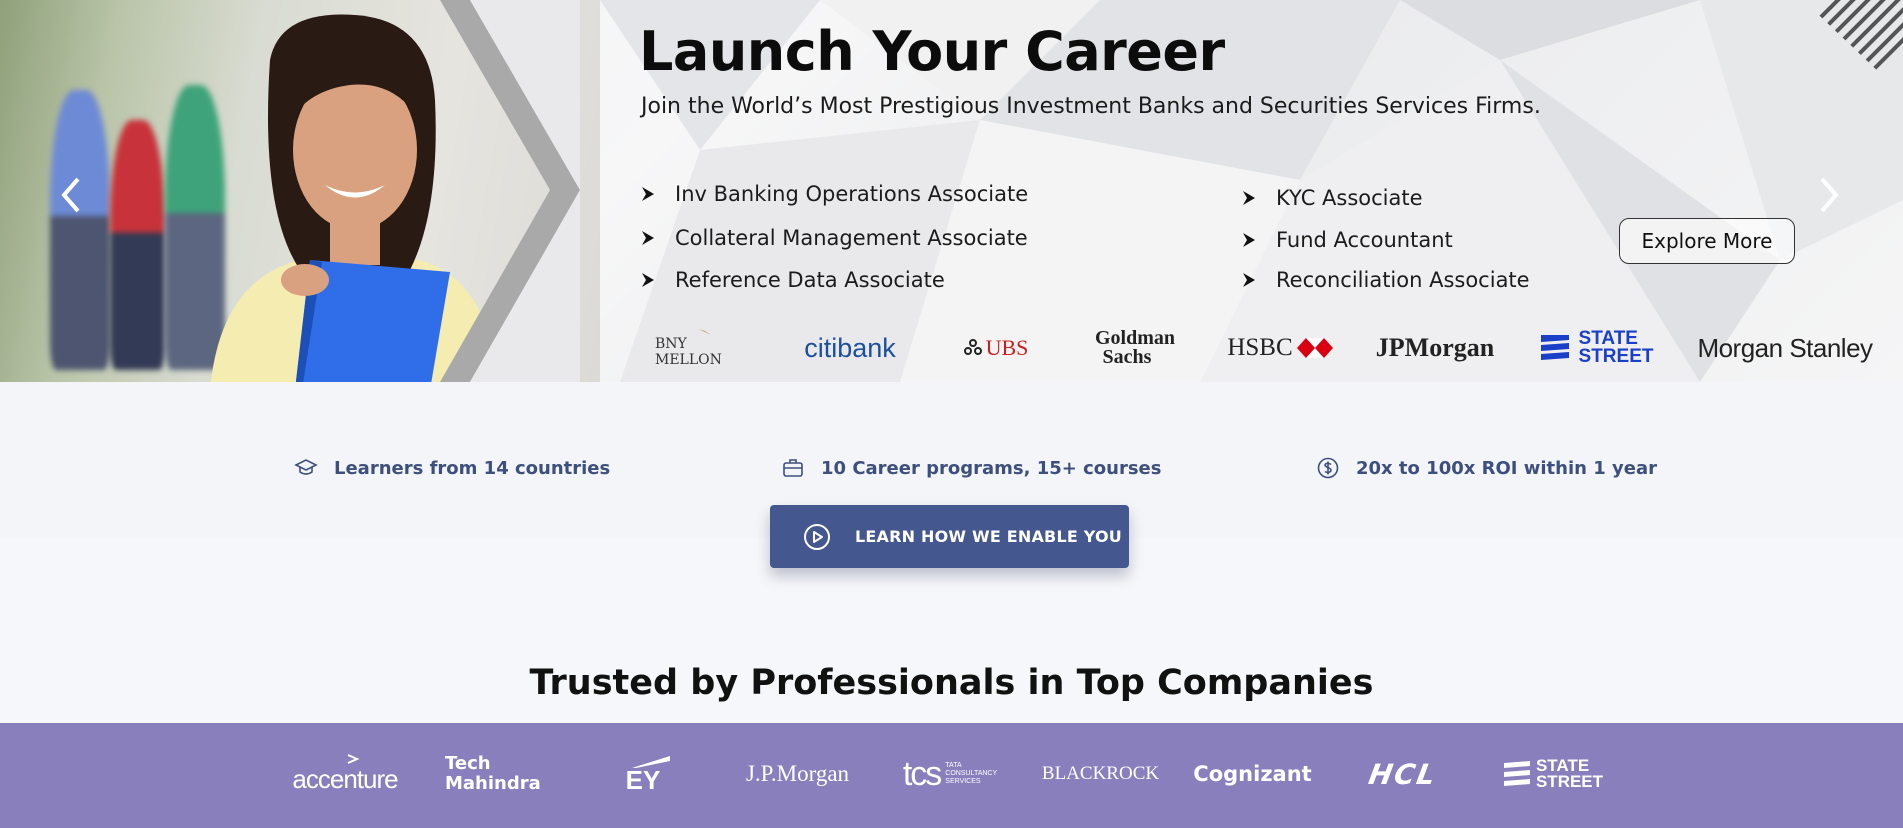  Describe the element at coordinates (472, 468) in the screenshot. I see `stat-learners-text: Learners from 14 countries` at that location.